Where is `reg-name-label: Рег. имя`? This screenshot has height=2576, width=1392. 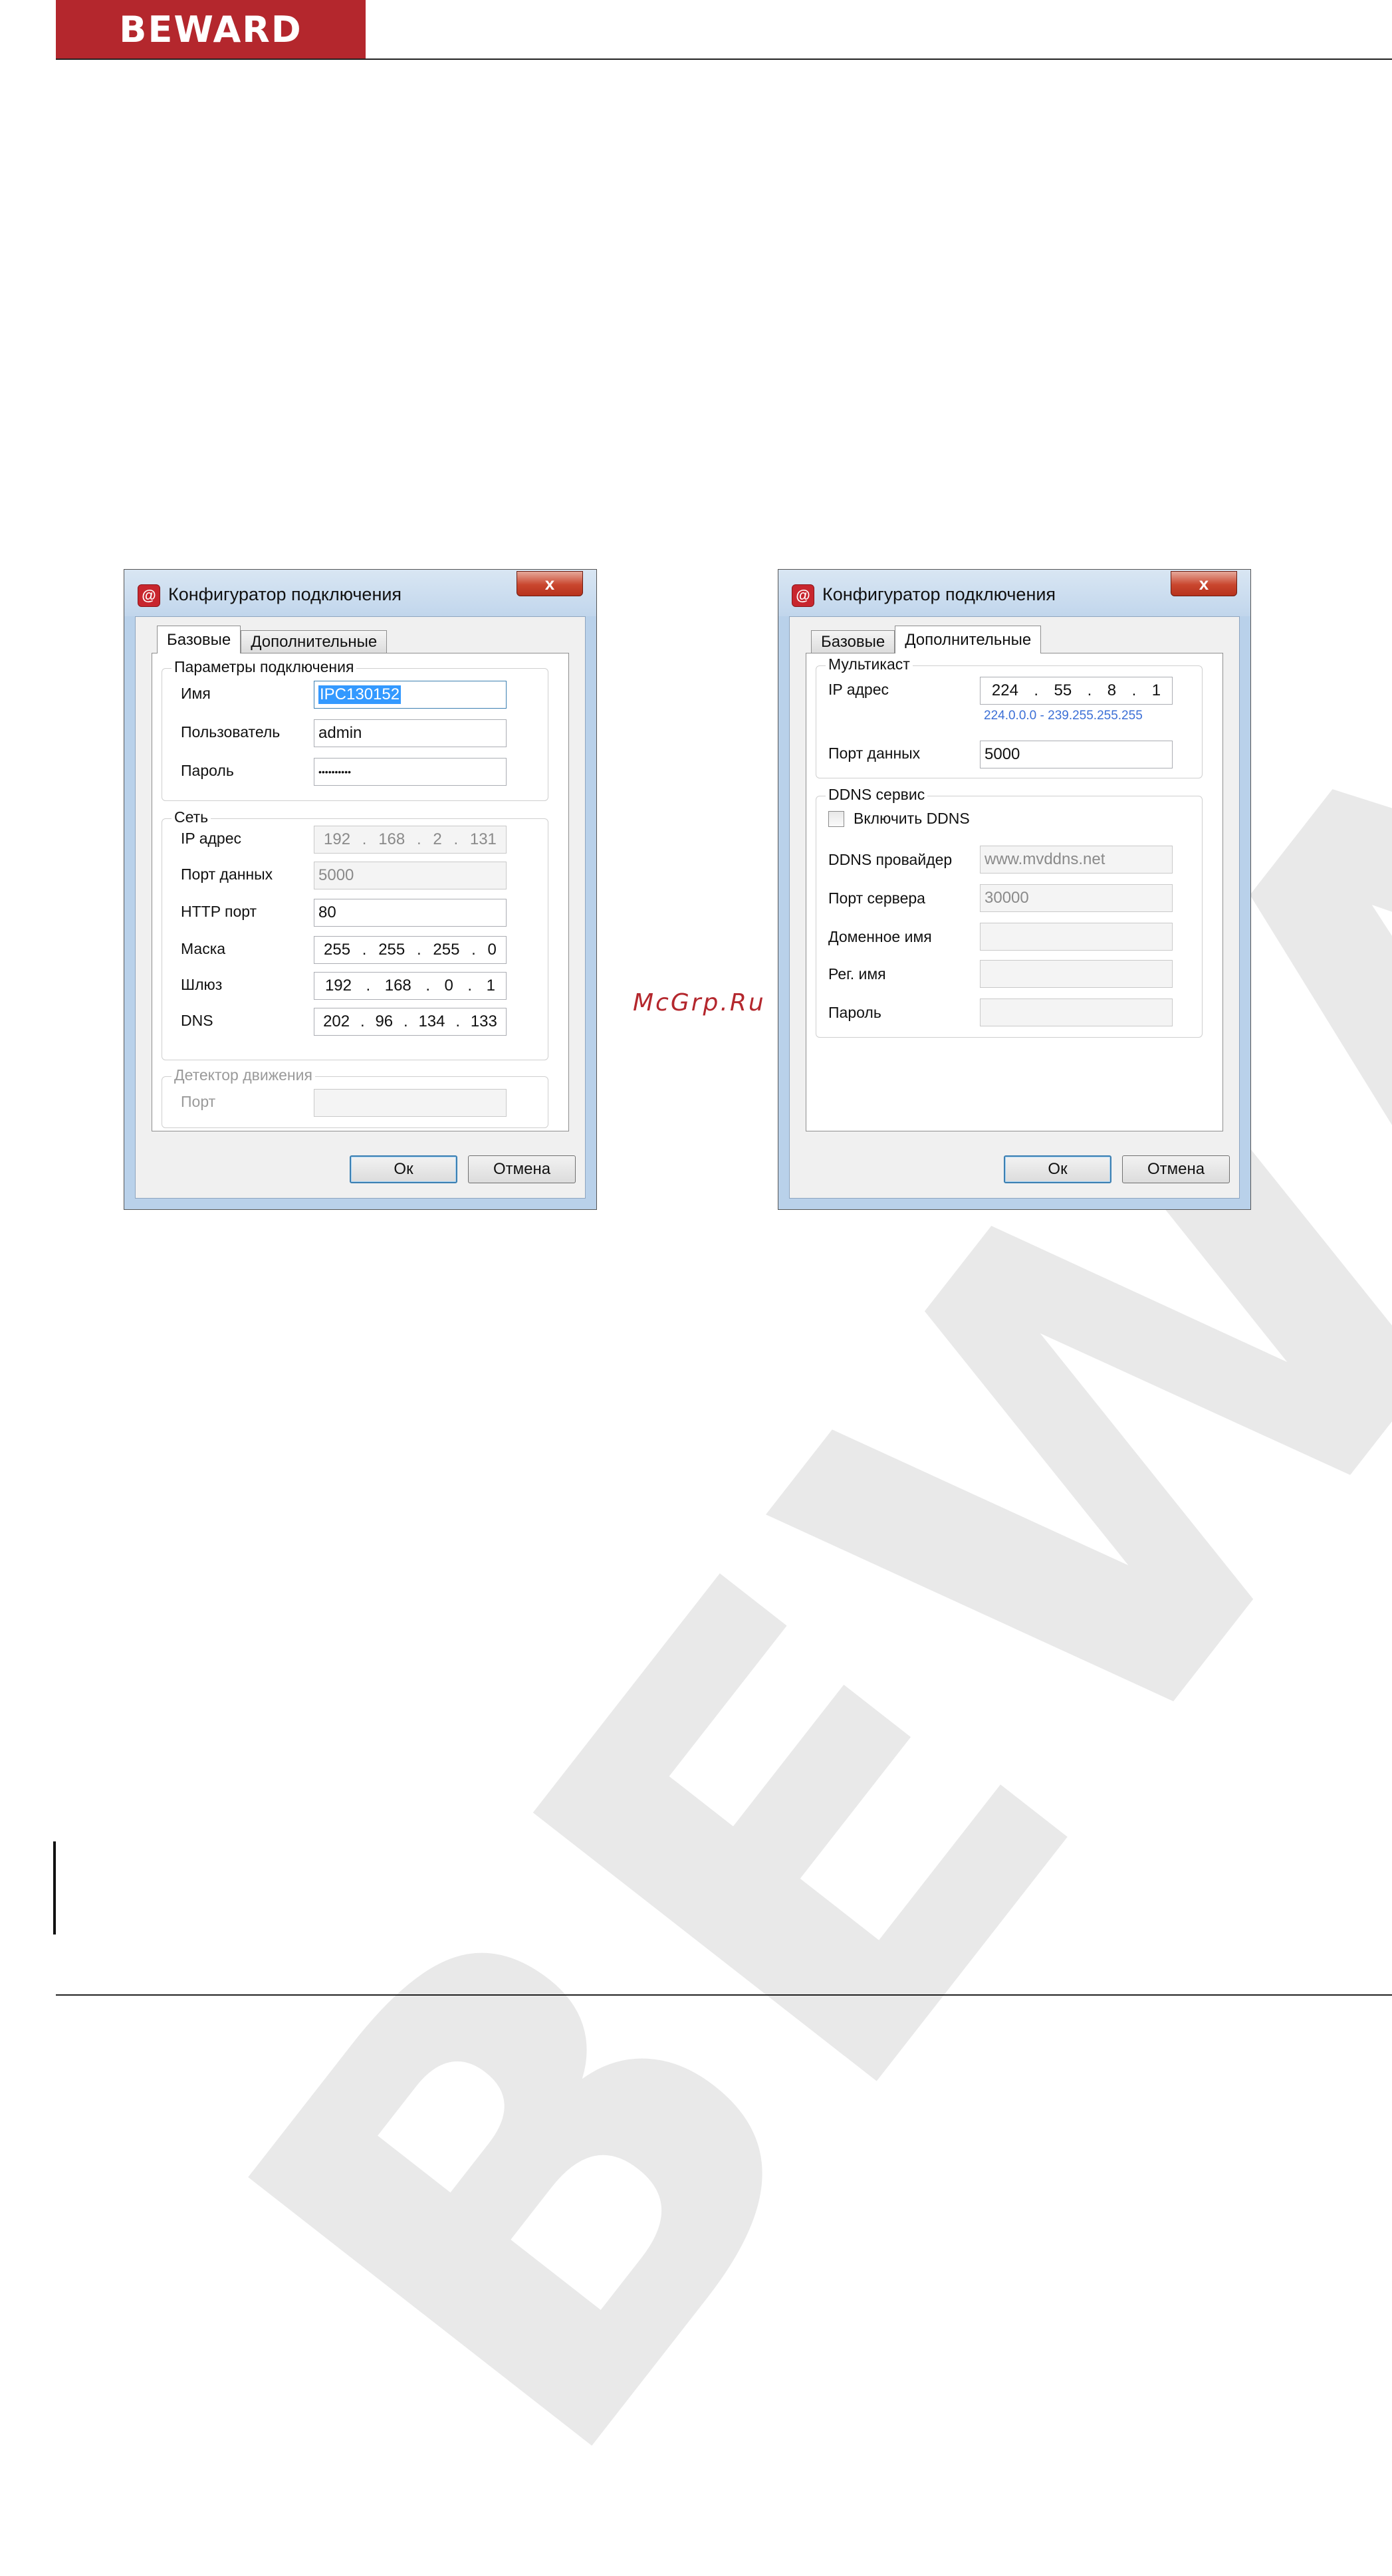
reg-name-label: Рег. имя is located at coordinates (857, 974).